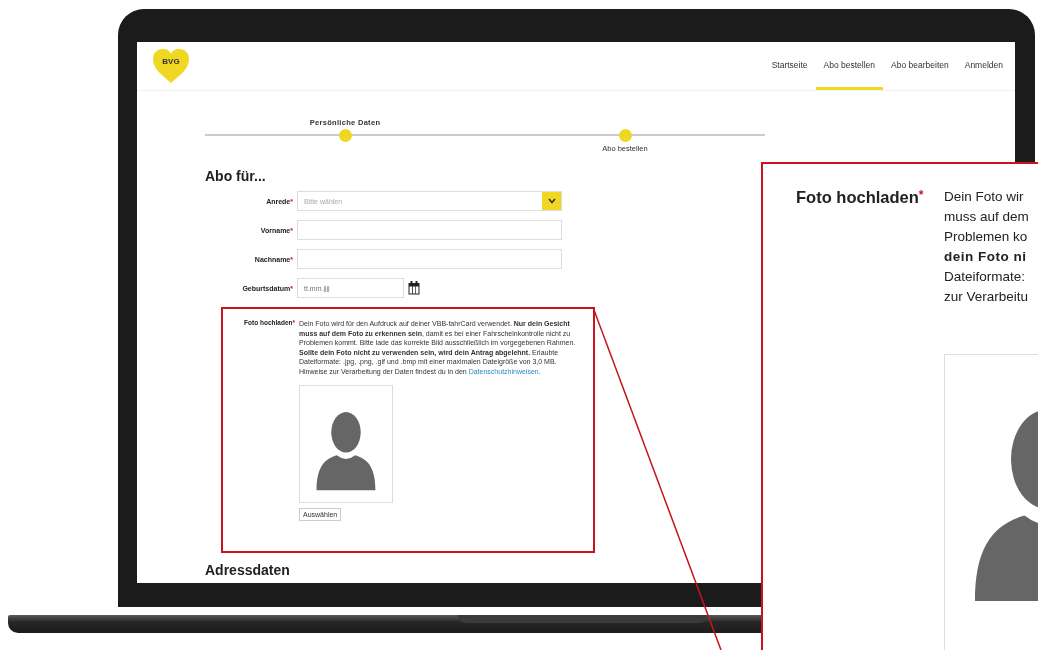 The image size is (1038, 650). What do you see at coordinates (171, 66) in the screenshot?
I see `heart-logo: BVG` at bounding box center [171, 66].